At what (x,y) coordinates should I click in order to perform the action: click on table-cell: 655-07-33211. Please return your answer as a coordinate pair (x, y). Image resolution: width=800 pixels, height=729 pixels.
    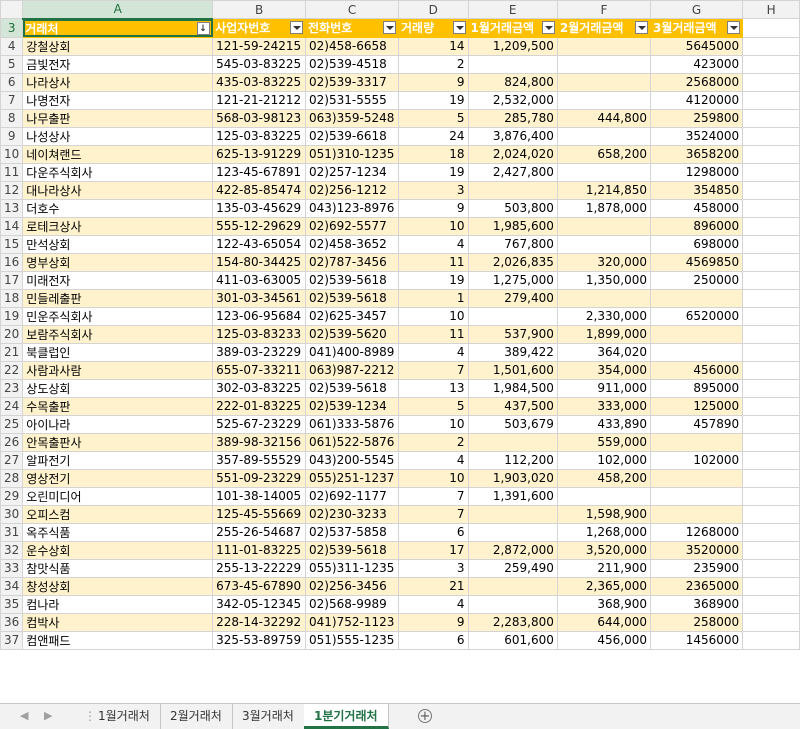
    Looking at the image, I should click on (259, 370).